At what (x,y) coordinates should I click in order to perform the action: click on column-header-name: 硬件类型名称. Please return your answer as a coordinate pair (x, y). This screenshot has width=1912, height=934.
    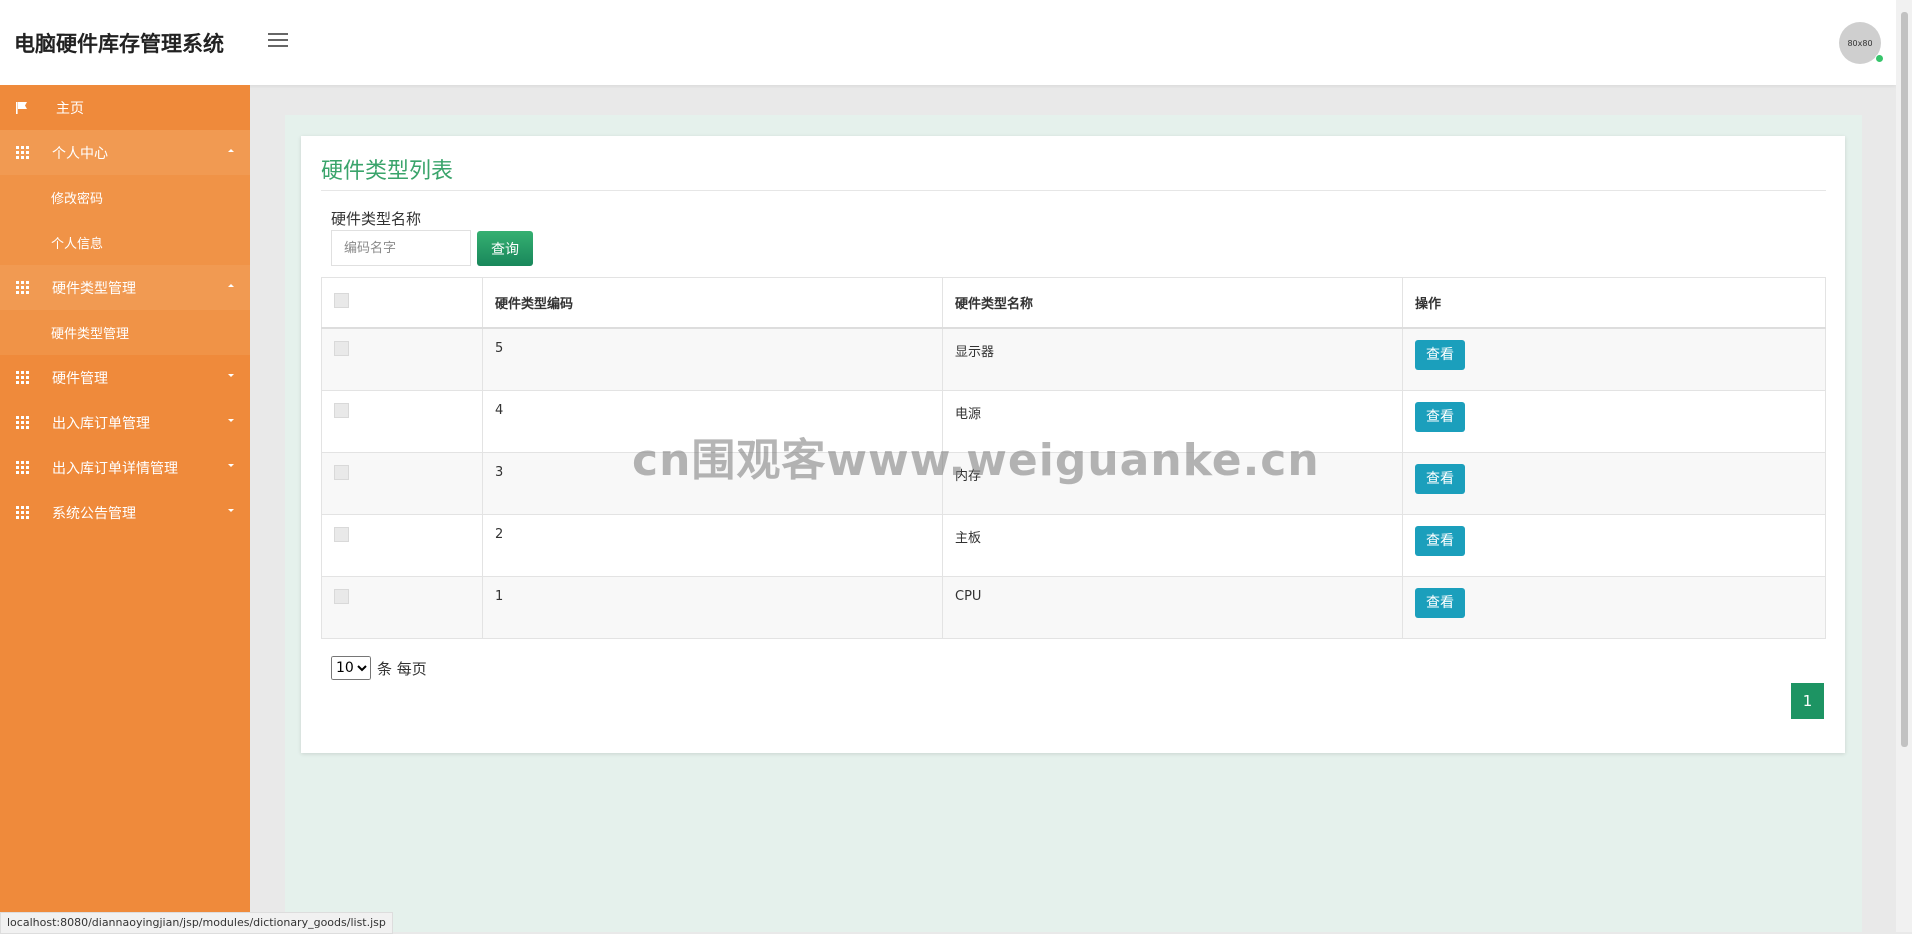
    Looking at the image, I should click on (1172, 303).